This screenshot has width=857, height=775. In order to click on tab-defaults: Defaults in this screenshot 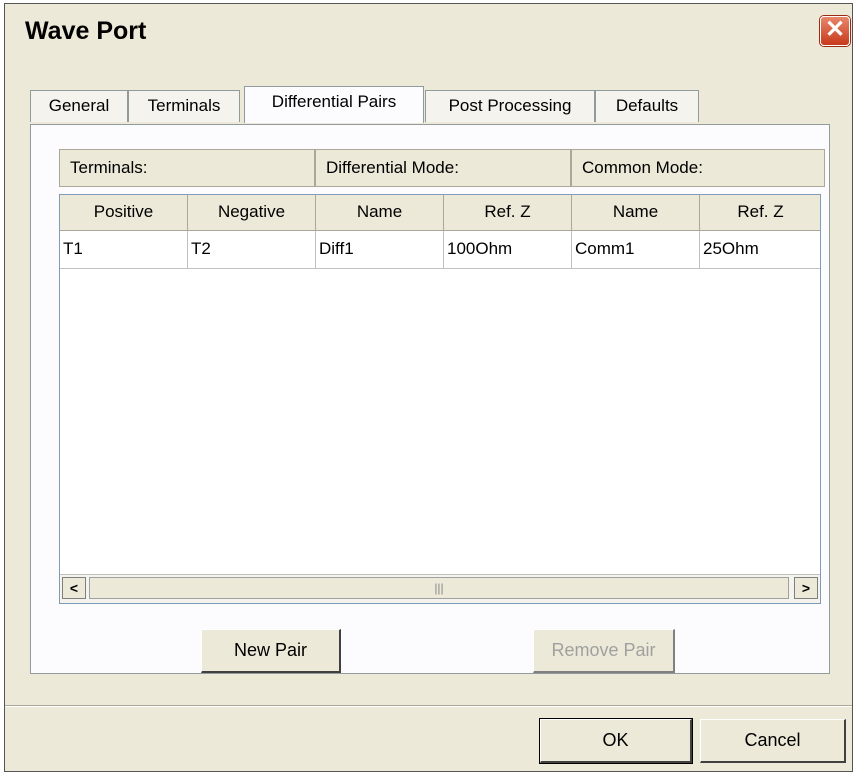, I will do `click(647, 106)`.